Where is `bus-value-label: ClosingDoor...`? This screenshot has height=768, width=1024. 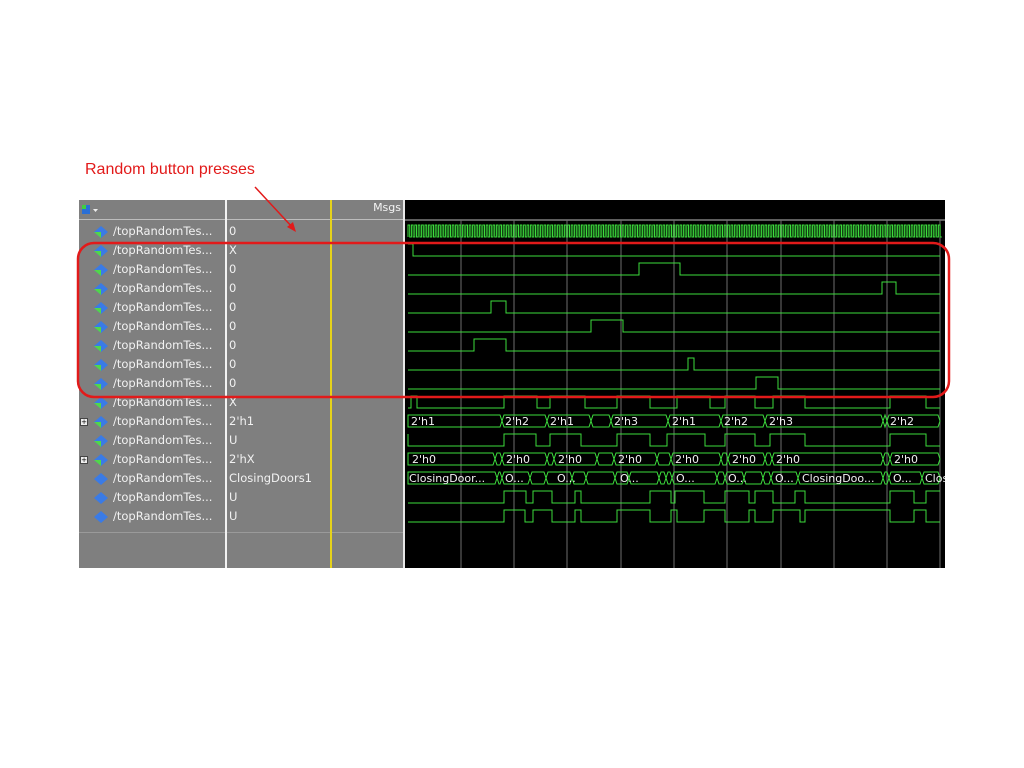
bus-value-label: ClosingDoor... is located at coordinates (447, 478).